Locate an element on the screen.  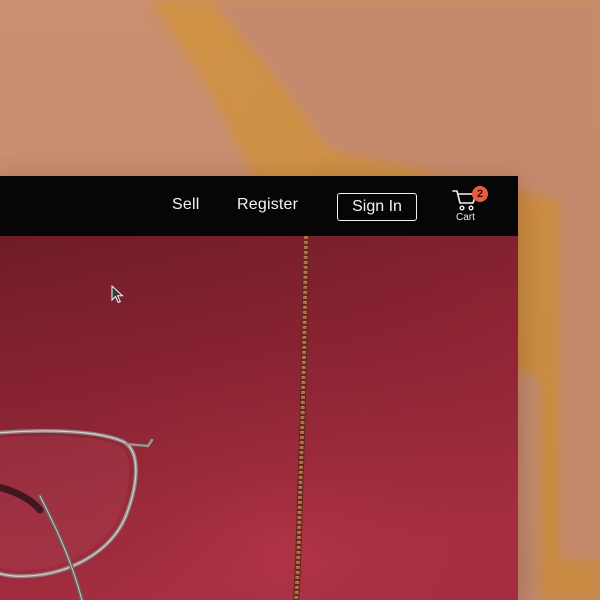
cart-button: 2 Cart is located at coordinates (470, 206).